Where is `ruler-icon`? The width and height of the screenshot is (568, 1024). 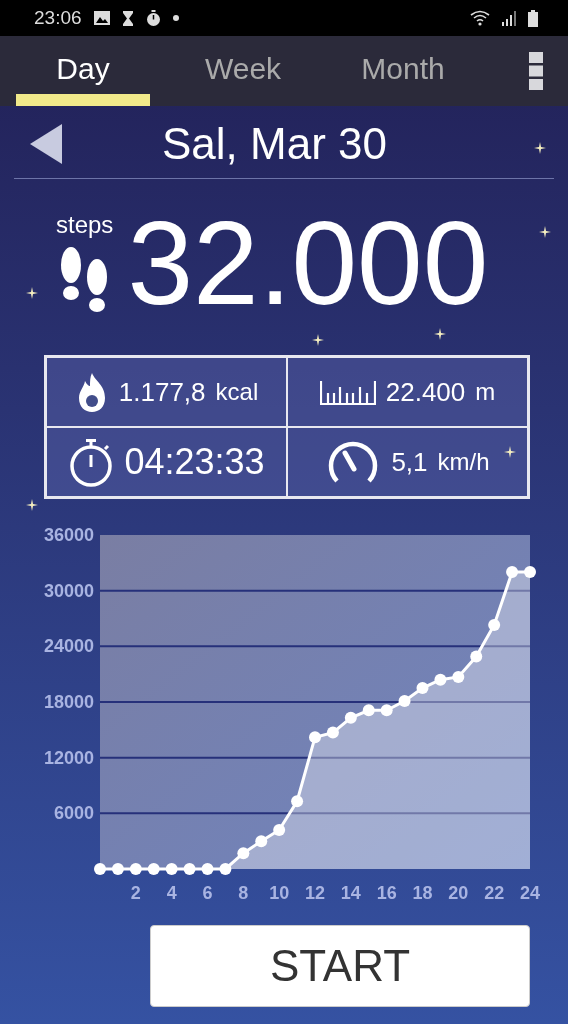
ruler-icon is located at coordinates (347, 392).